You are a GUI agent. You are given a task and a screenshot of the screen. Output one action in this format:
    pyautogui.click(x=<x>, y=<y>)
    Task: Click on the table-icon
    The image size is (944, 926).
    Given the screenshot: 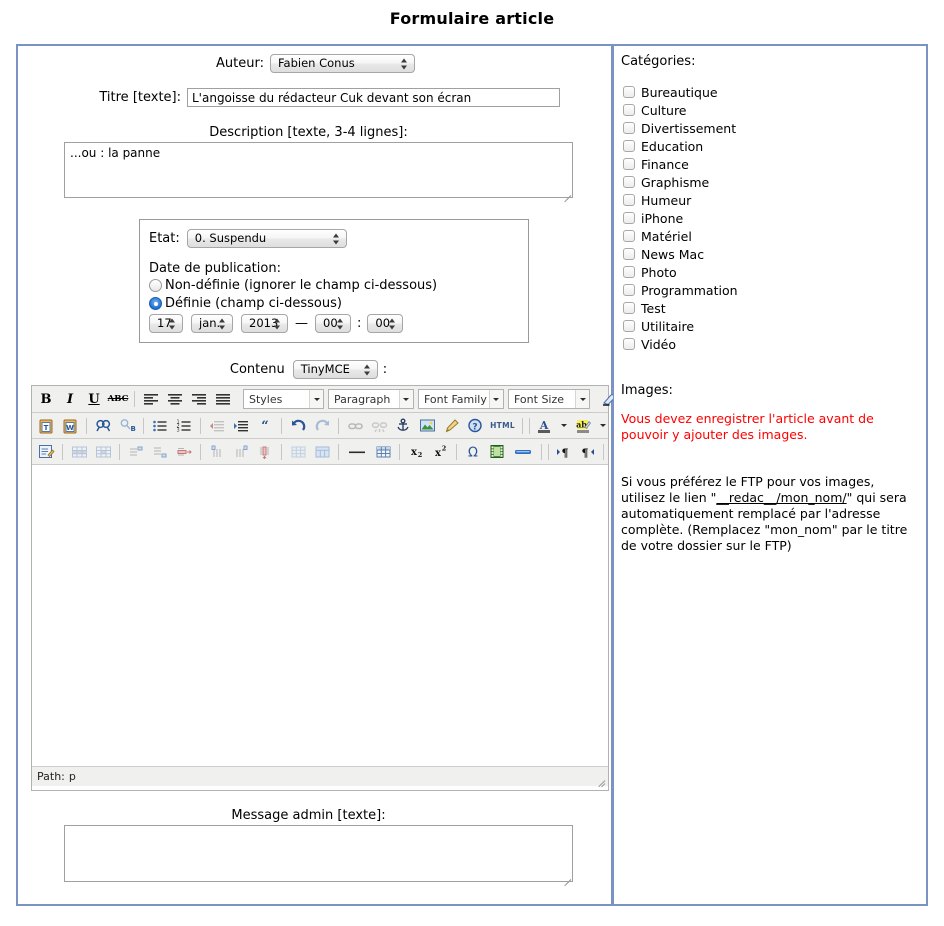 What is the action you would take?
    pyautogui.click(x=383, y=452)
    